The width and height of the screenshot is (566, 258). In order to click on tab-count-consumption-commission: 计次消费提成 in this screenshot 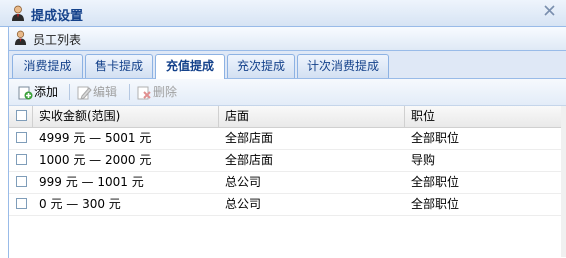, I will do `click(343, 66)`.